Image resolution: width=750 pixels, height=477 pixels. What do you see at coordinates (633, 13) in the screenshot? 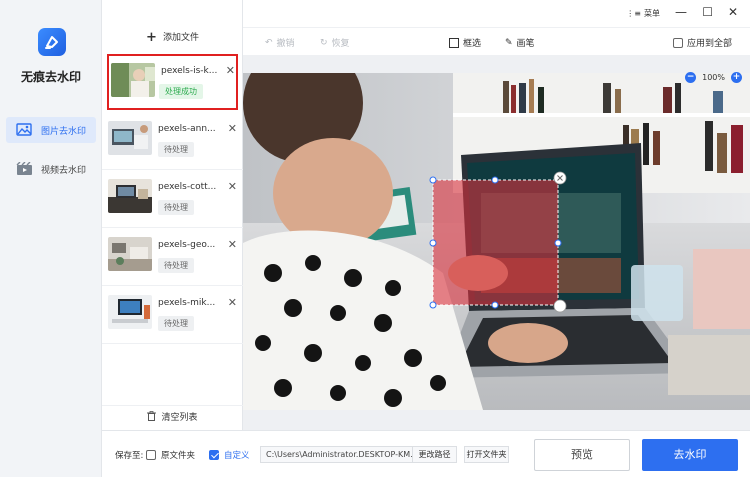
I see `menu-icon: ⋮≡` at bounding box center [633, 13].